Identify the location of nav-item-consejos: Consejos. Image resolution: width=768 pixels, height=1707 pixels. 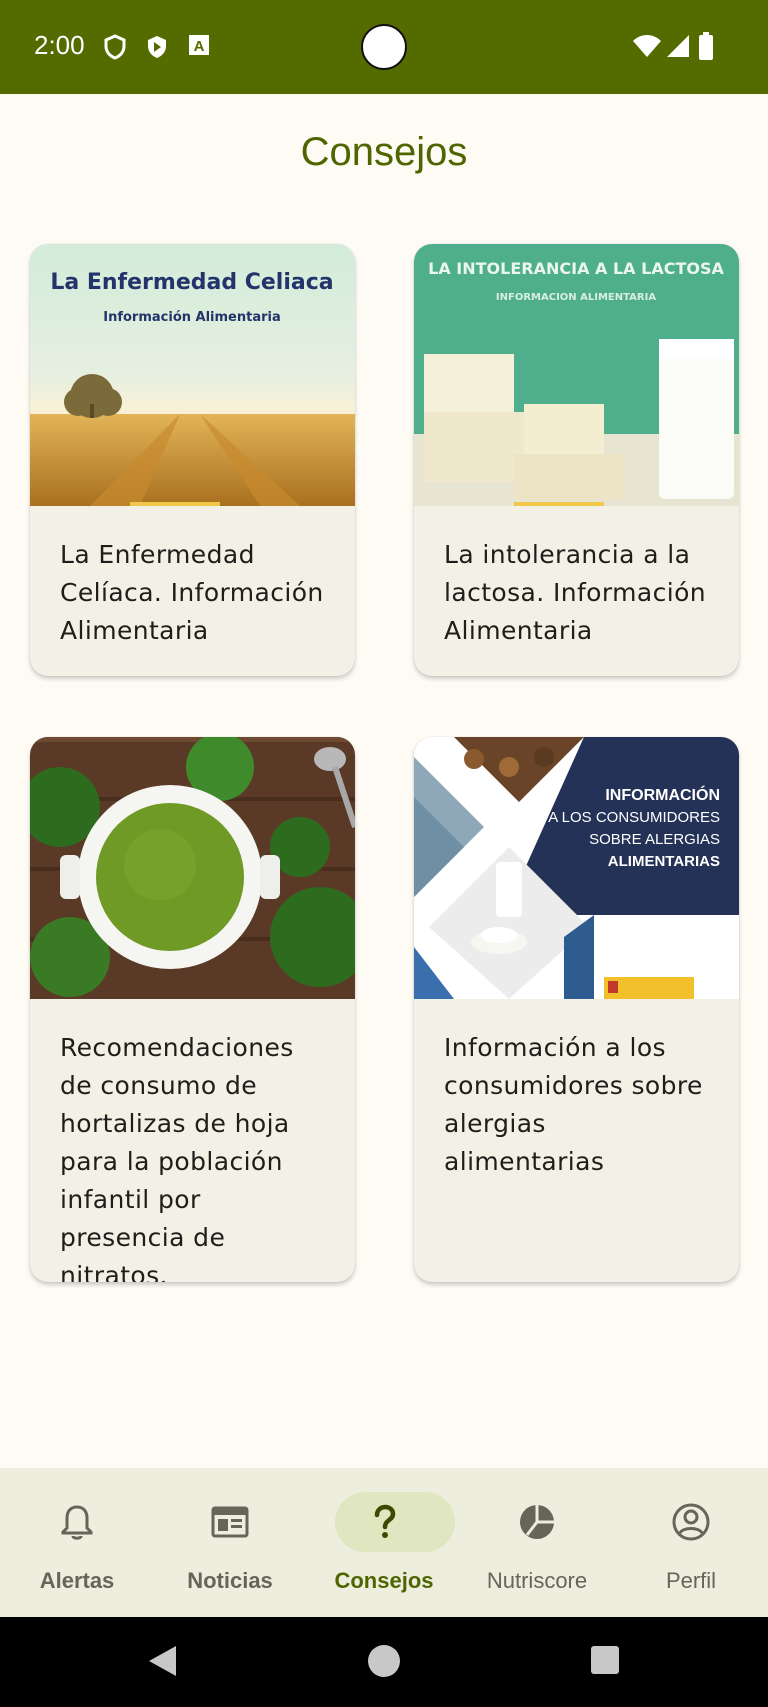
(384, 1542).